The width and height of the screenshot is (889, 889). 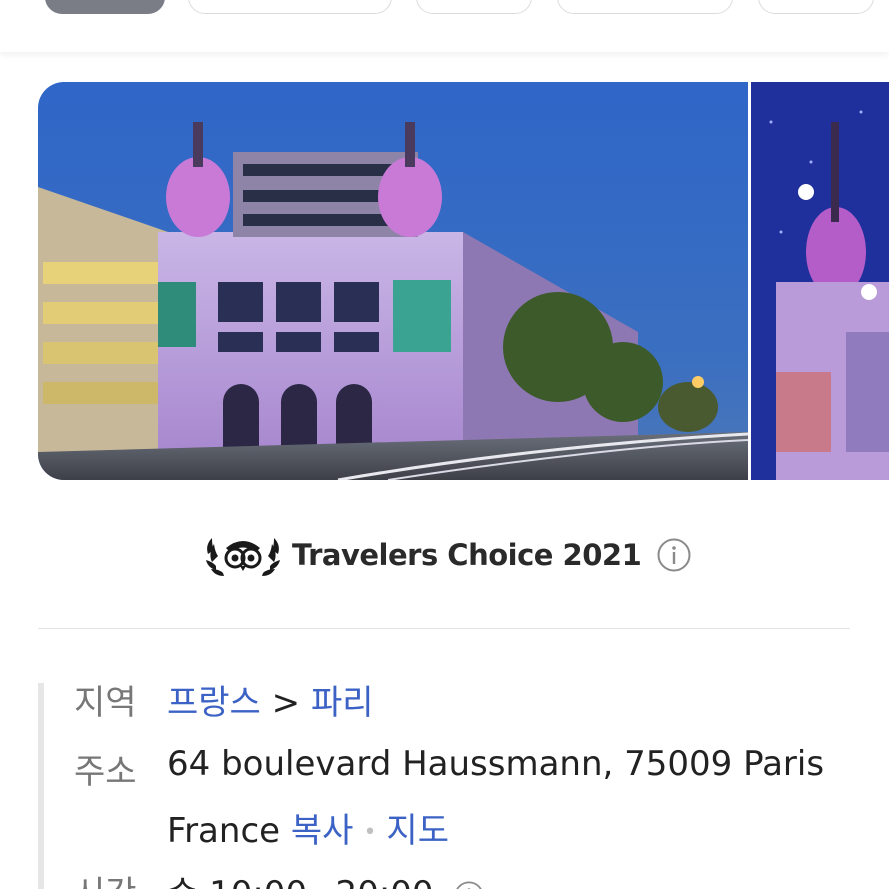 I want to click on hours-value: 수 10:00~20:00, so click(x=347, y=877).